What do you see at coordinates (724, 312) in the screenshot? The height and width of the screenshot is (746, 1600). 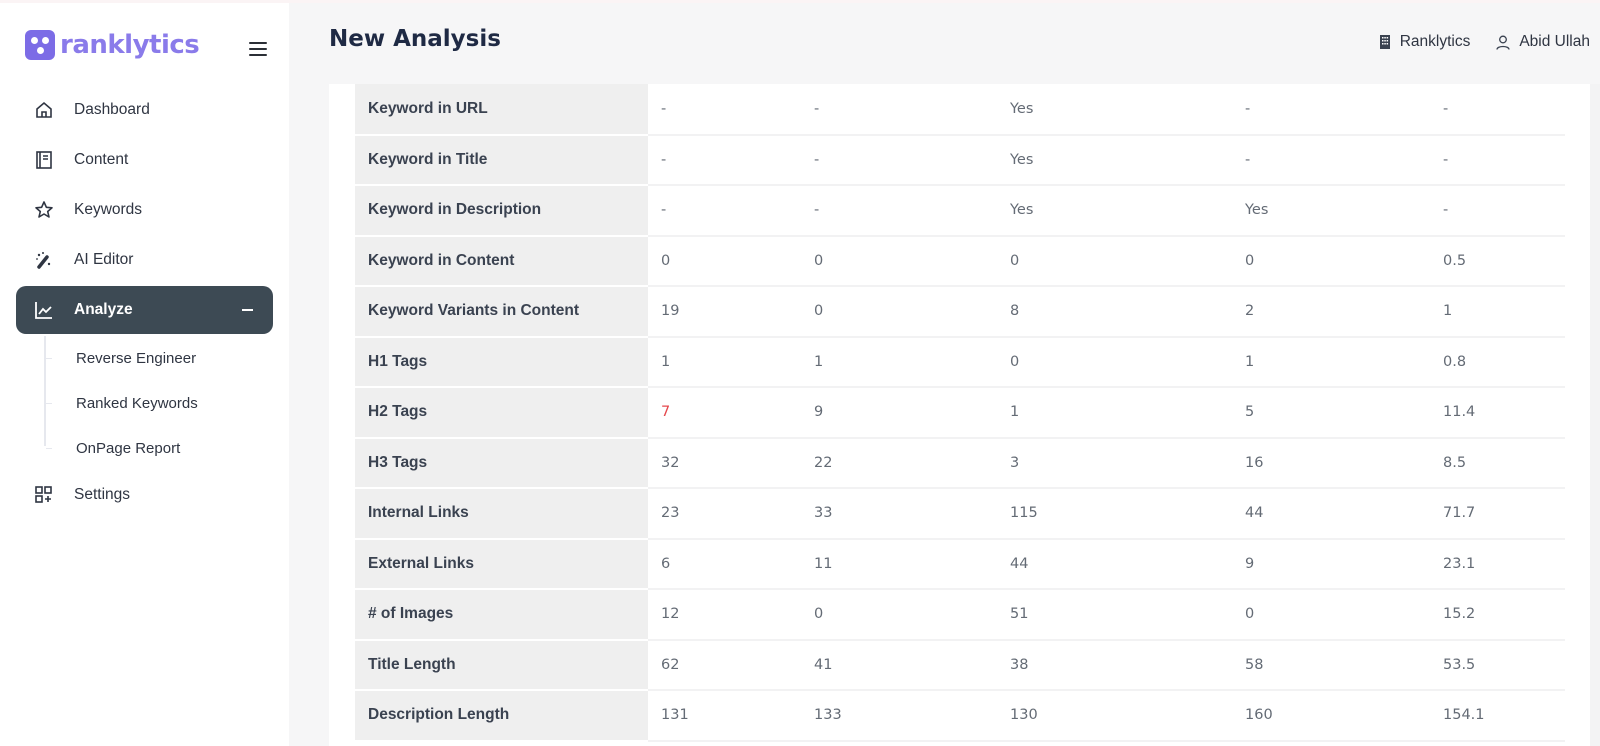 I see `cell-value: 19` at bounding box center [724, 312].